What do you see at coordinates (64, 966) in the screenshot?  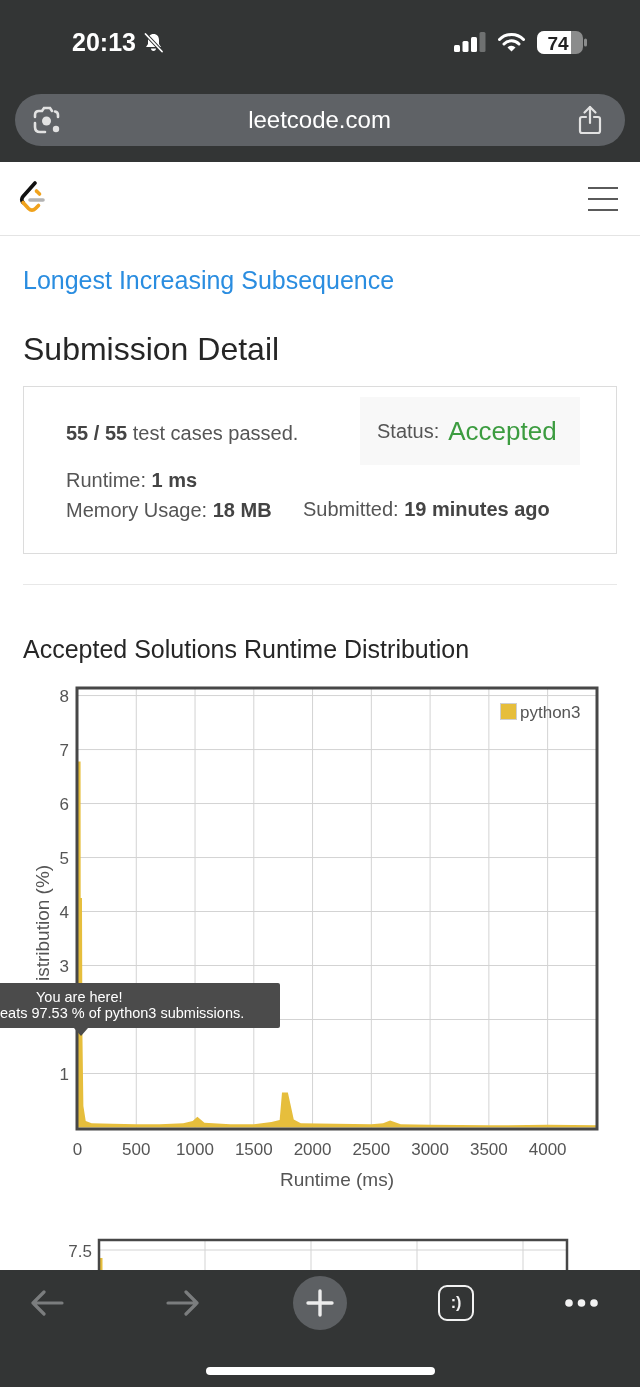 I see `y-tick-label: 3` at bounding box center [64, 966].